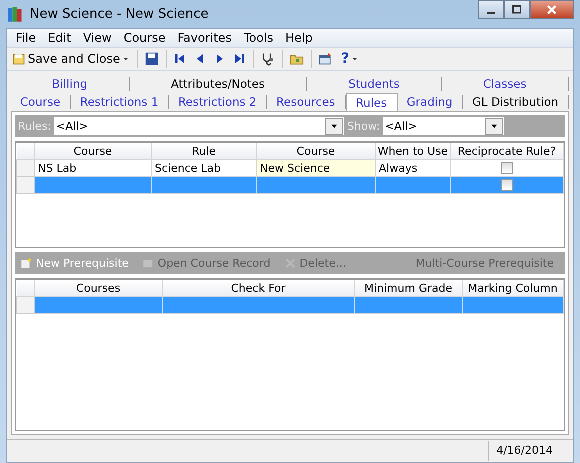 The image size is (580, 463). What do you see at coordinates (431, 102) in the screenshot?
I see `tab: Grading` at bounding box center [431, 102].